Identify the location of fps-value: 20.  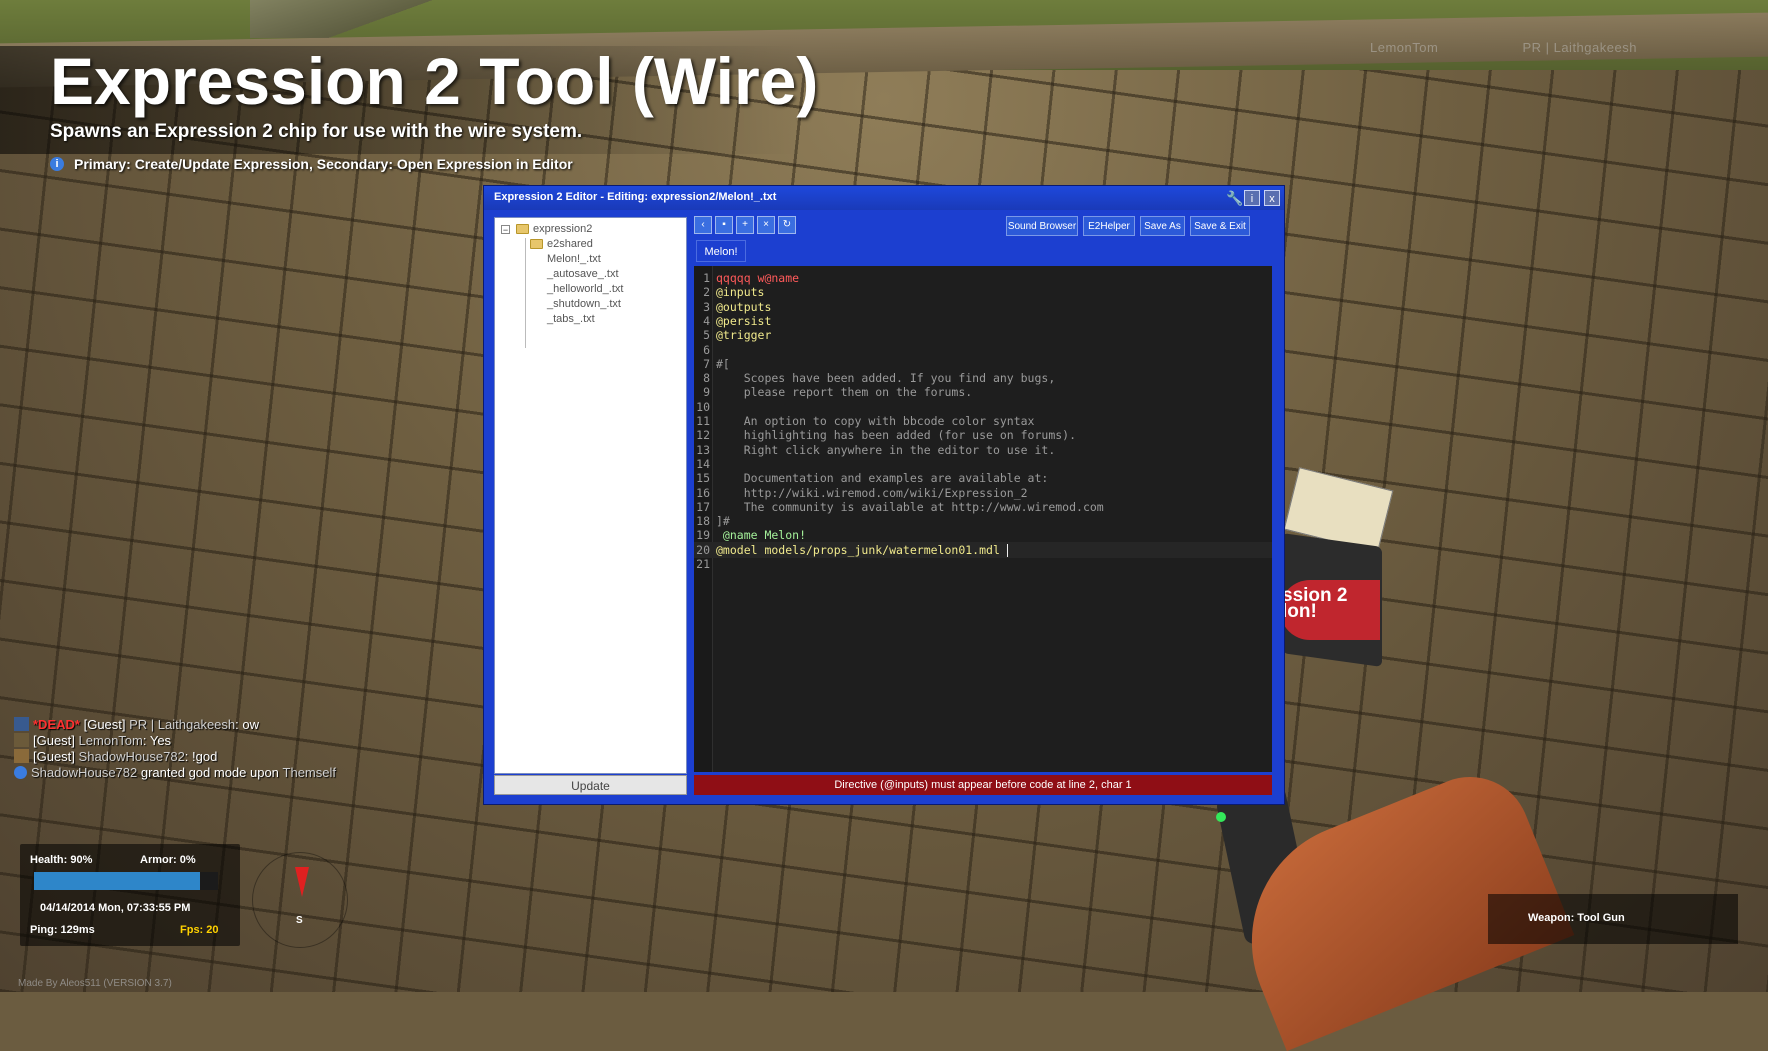
(212, 930).